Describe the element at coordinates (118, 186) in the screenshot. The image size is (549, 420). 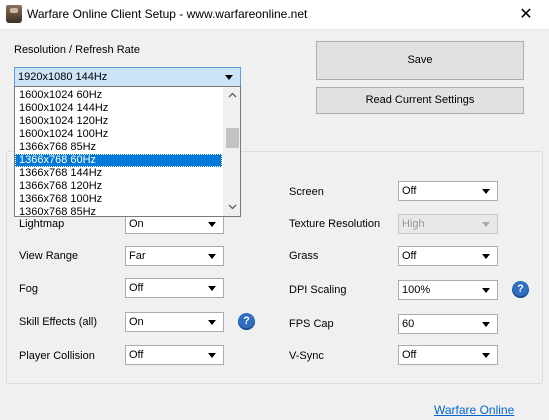
I see `resolution-option: 1366x768 120Hz` at that location.